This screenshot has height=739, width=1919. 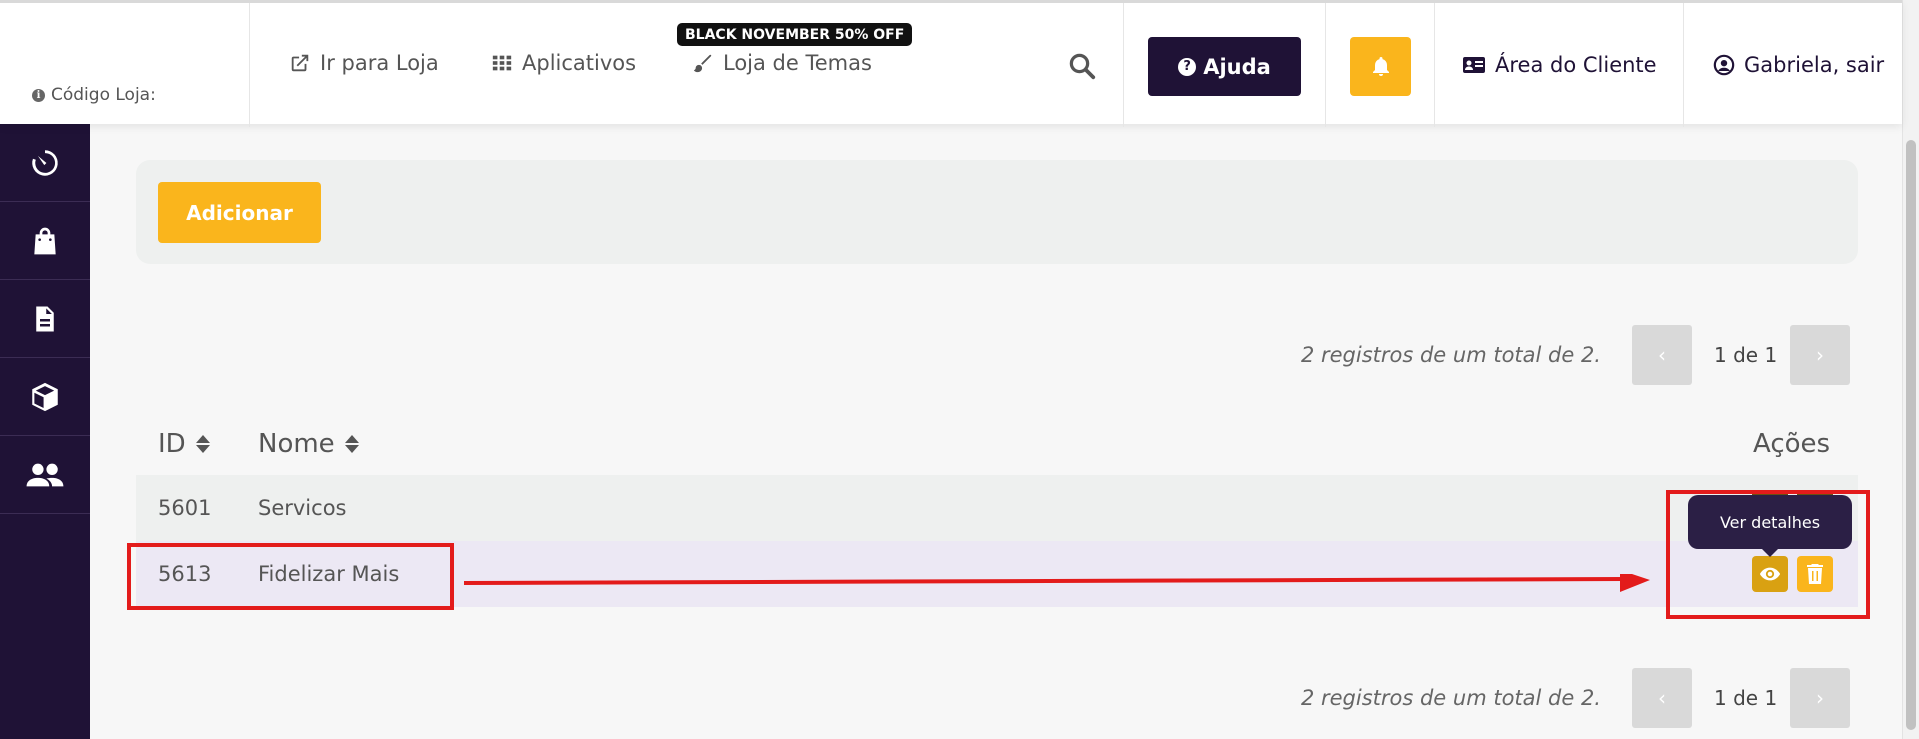 What do you see at coordinates (997, 508) in the screenshot?
I see `table-row: 5601 Servicos` at bounding box center [997, 508].